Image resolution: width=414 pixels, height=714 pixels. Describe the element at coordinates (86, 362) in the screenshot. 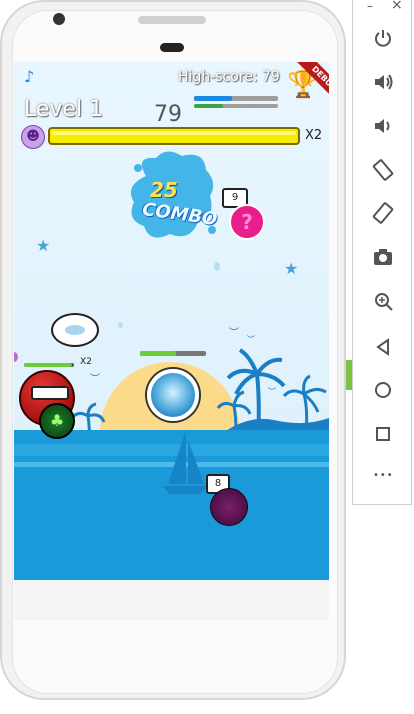

I see `enemy-multiplier: X2` at that location.